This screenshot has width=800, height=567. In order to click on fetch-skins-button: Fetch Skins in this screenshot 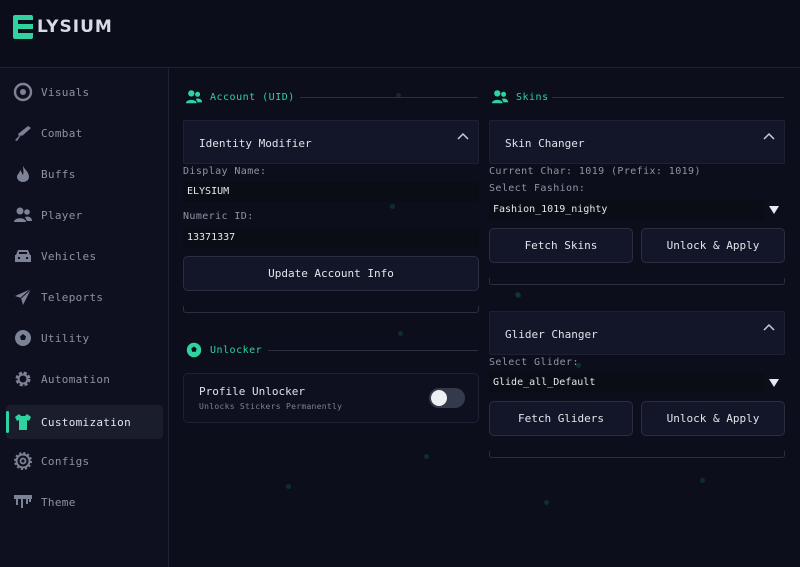, I will do `click(561, 245)`.